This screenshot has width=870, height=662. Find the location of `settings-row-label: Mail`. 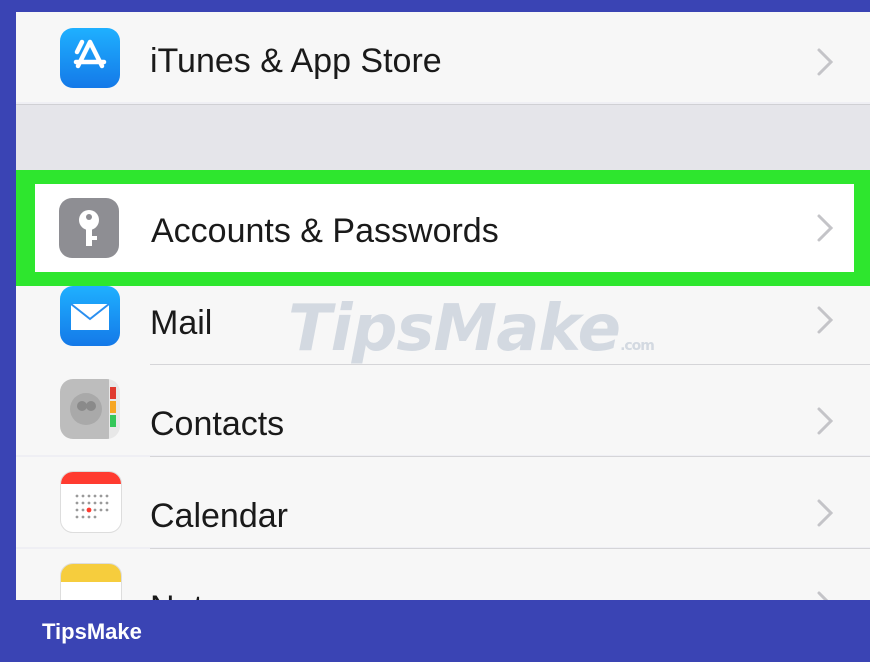

settings-row-label: Mail is located at coordinates (181, 323).